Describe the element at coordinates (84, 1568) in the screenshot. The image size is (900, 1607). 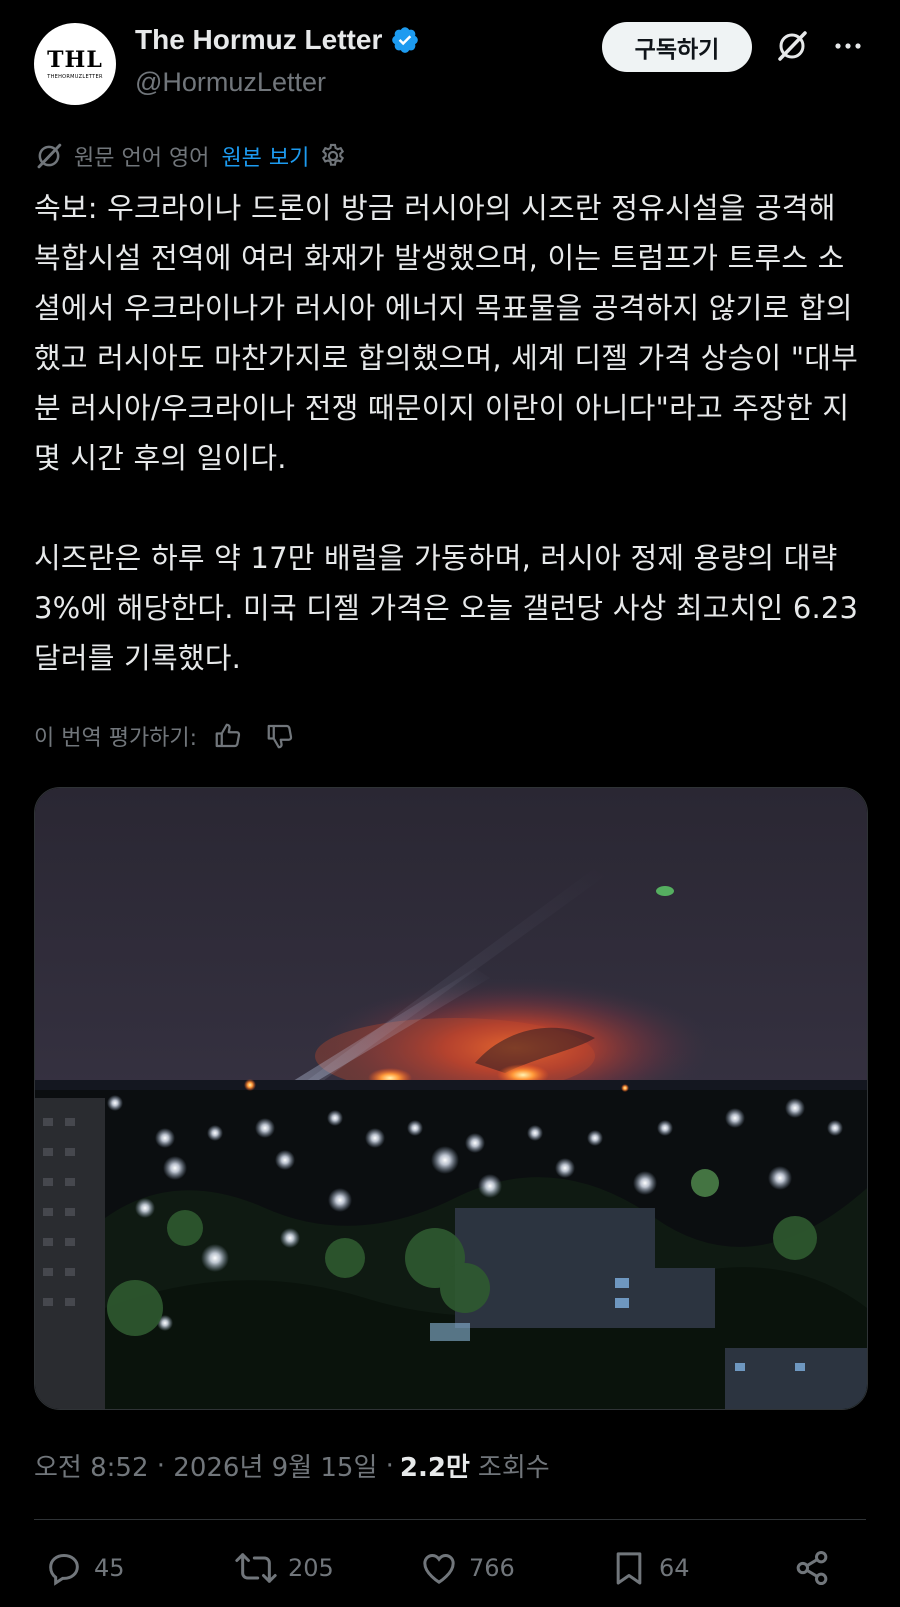
I see `reply-button: 45` at that location.